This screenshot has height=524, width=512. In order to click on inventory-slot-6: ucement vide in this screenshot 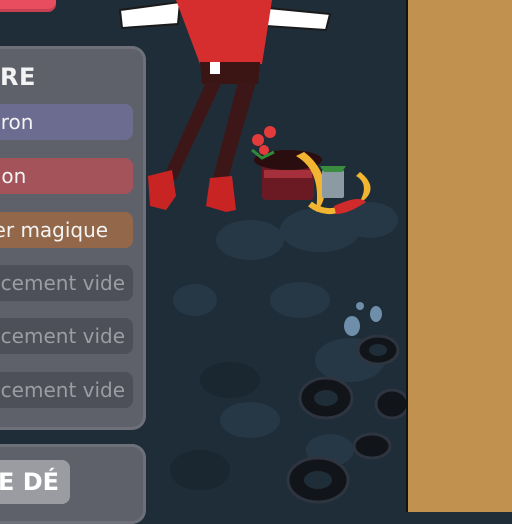, I will do `click(66, 390)`.